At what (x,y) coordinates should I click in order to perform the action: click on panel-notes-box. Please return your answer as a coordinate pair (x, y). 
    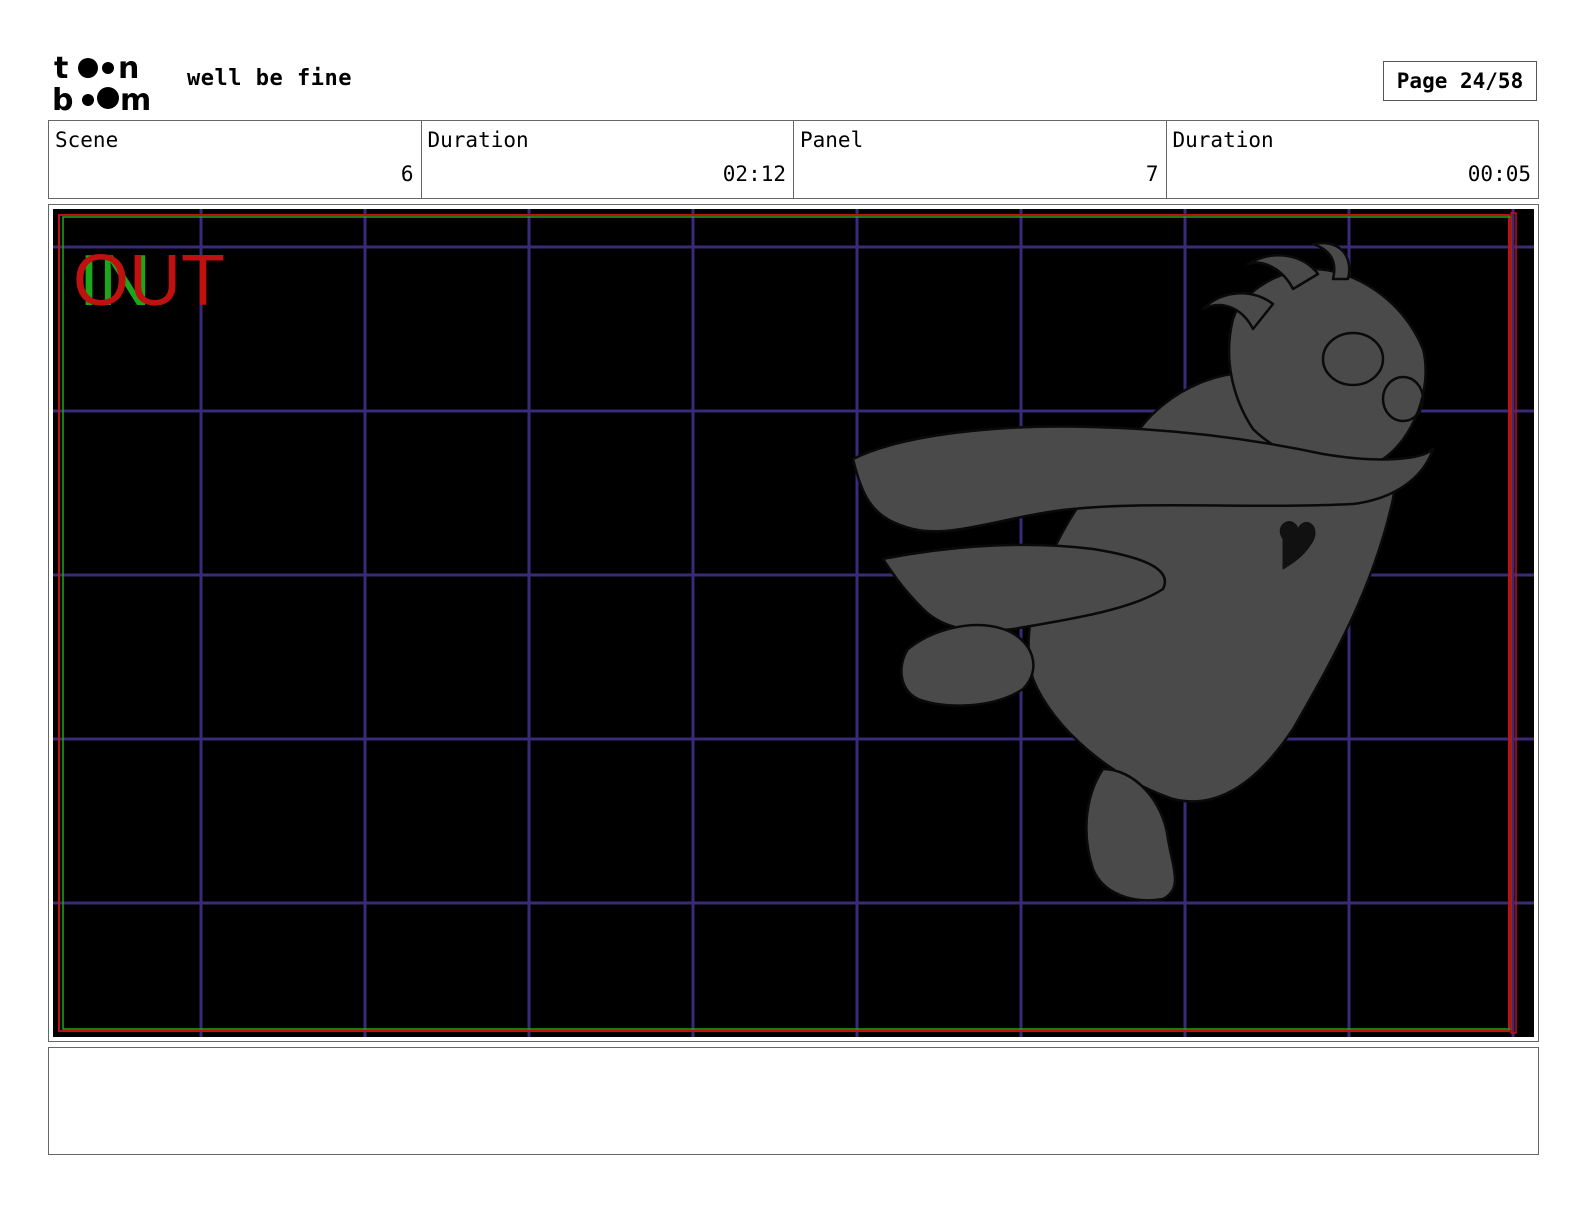
    Looking at the image, I should click on (793, 1101).